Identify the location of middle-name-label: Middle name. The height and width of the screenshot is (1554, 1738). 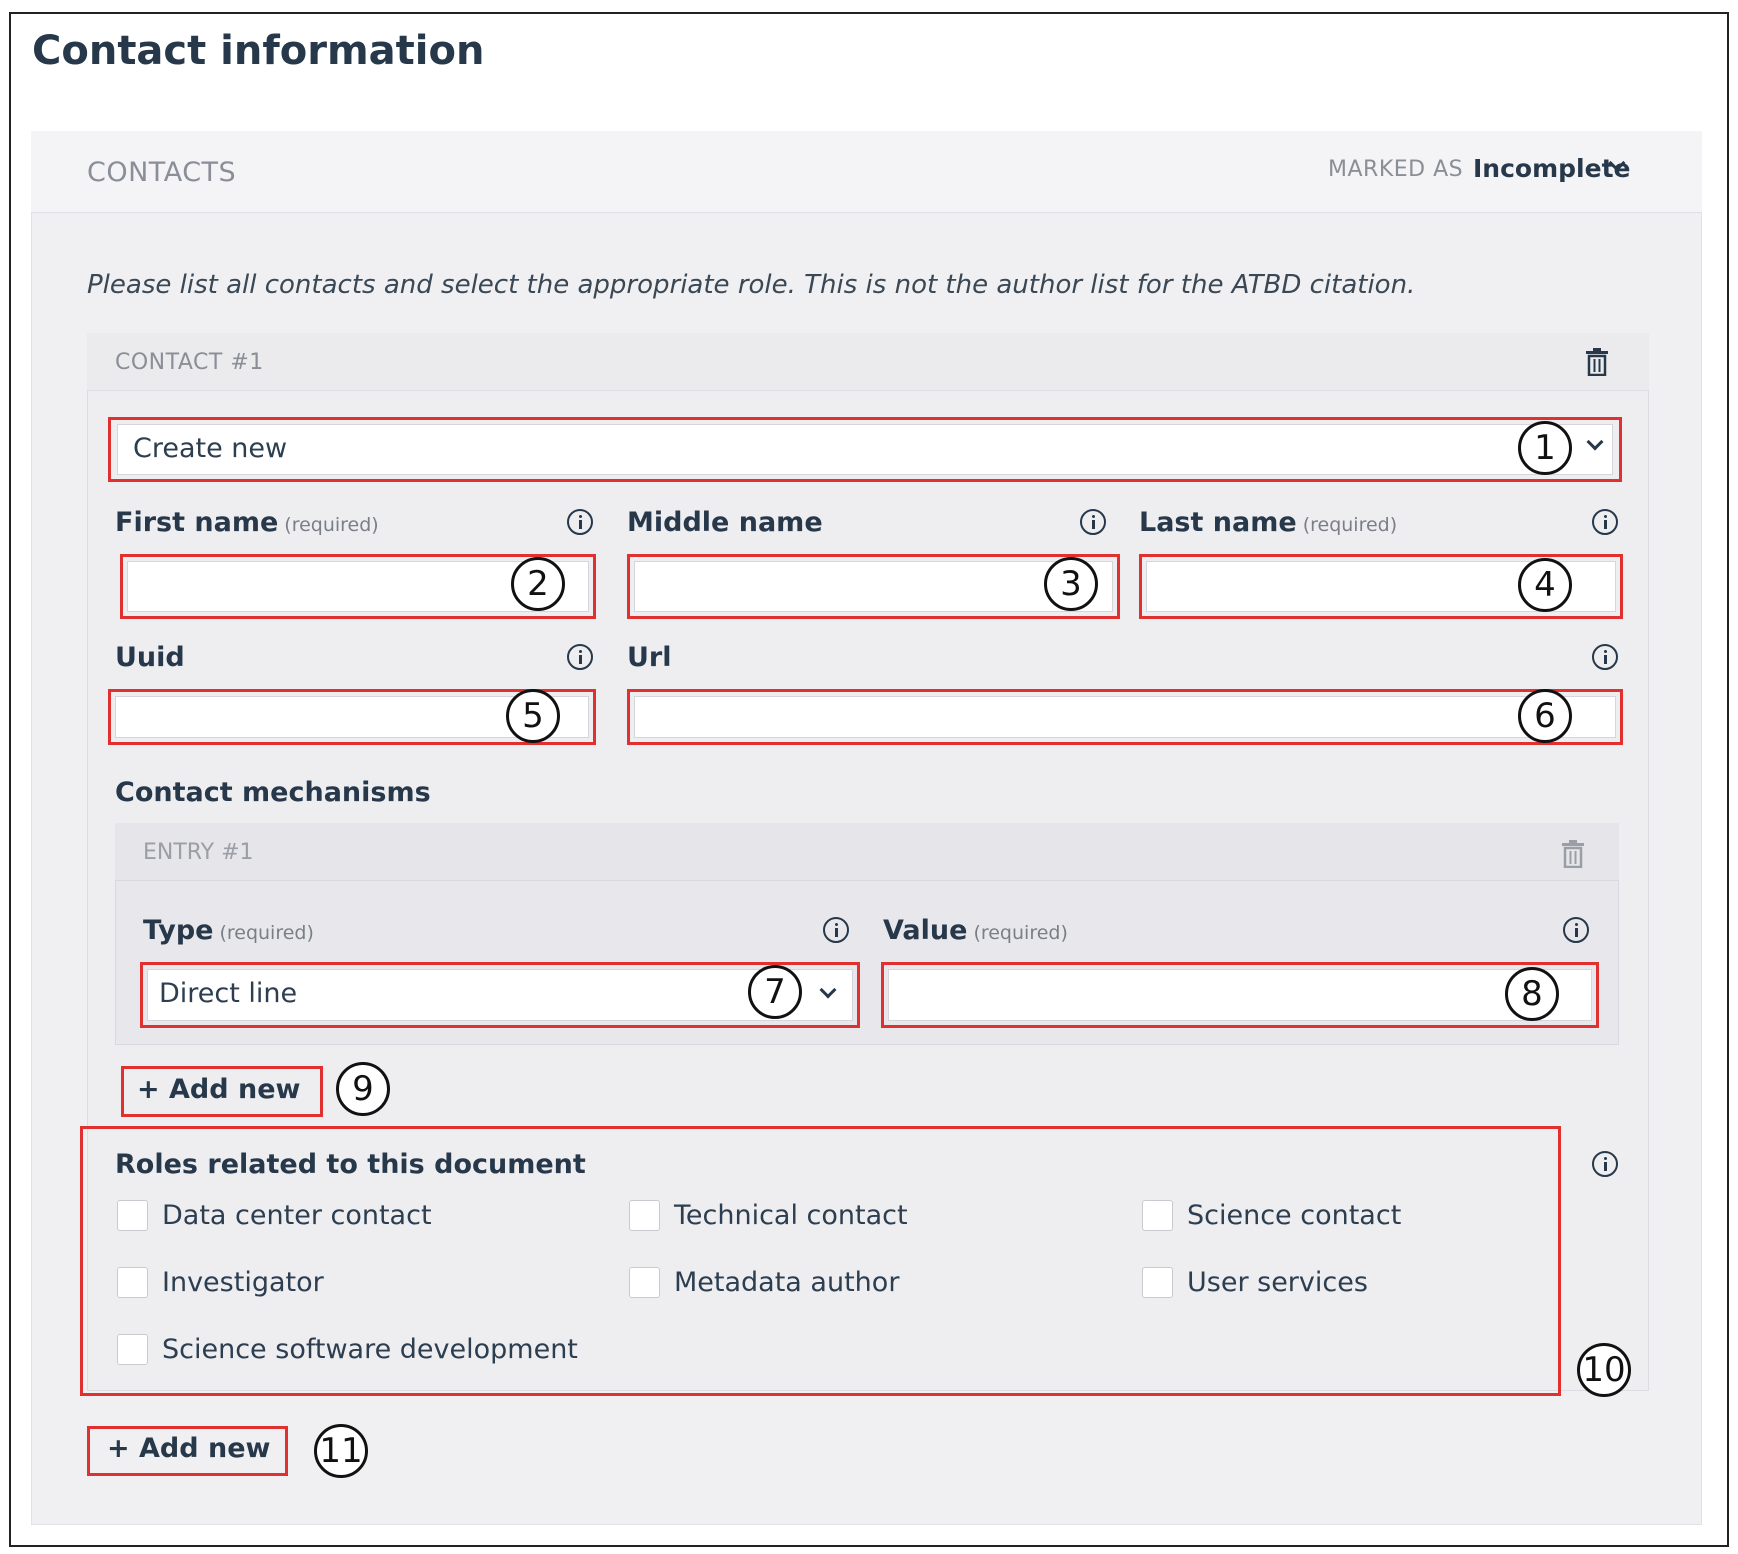
(725, 522).